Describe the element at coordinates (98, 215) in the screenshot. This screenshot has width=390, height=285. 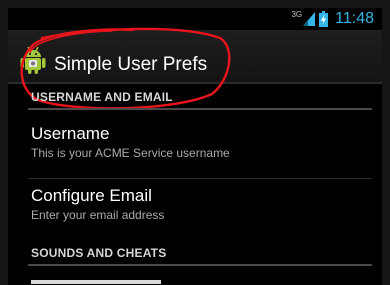
I see `pref-summary: Enter your email address` at that location.